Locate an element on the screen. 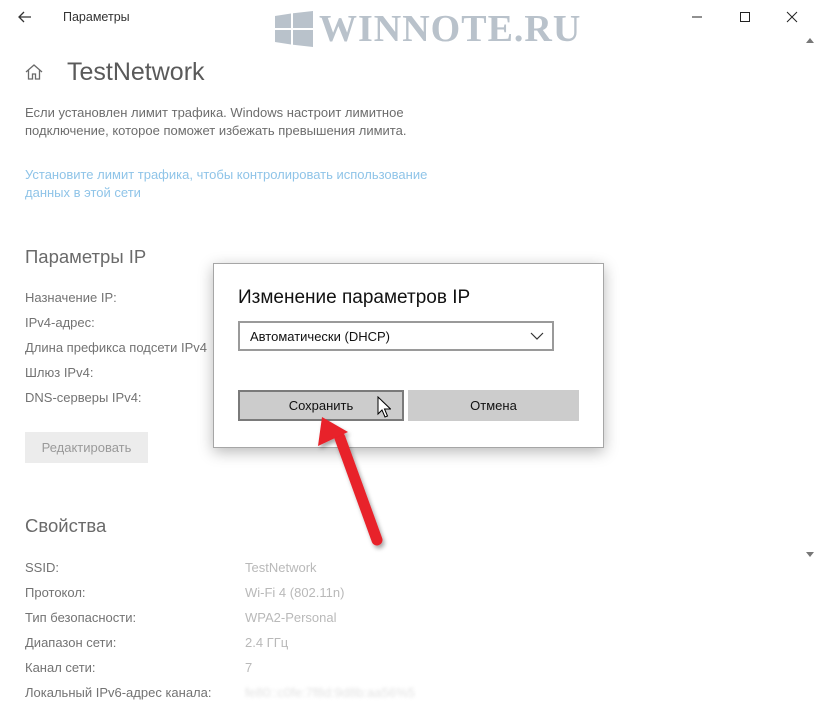 The image size is (816, 709). ssid-value: TestNetwork is located at coordinates (281, 567).